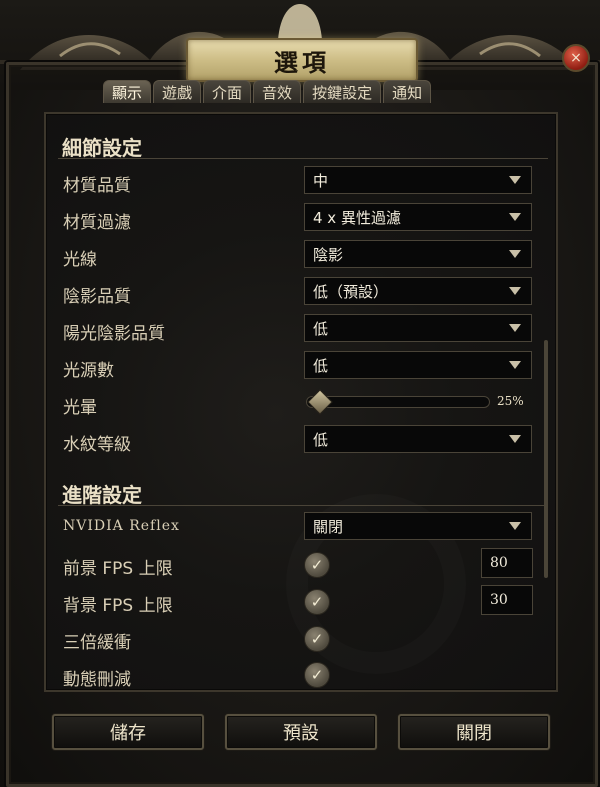  Describe the element at coordinates (277, 91) in the screenshot. I see `tab-audio: 音效` at that location.